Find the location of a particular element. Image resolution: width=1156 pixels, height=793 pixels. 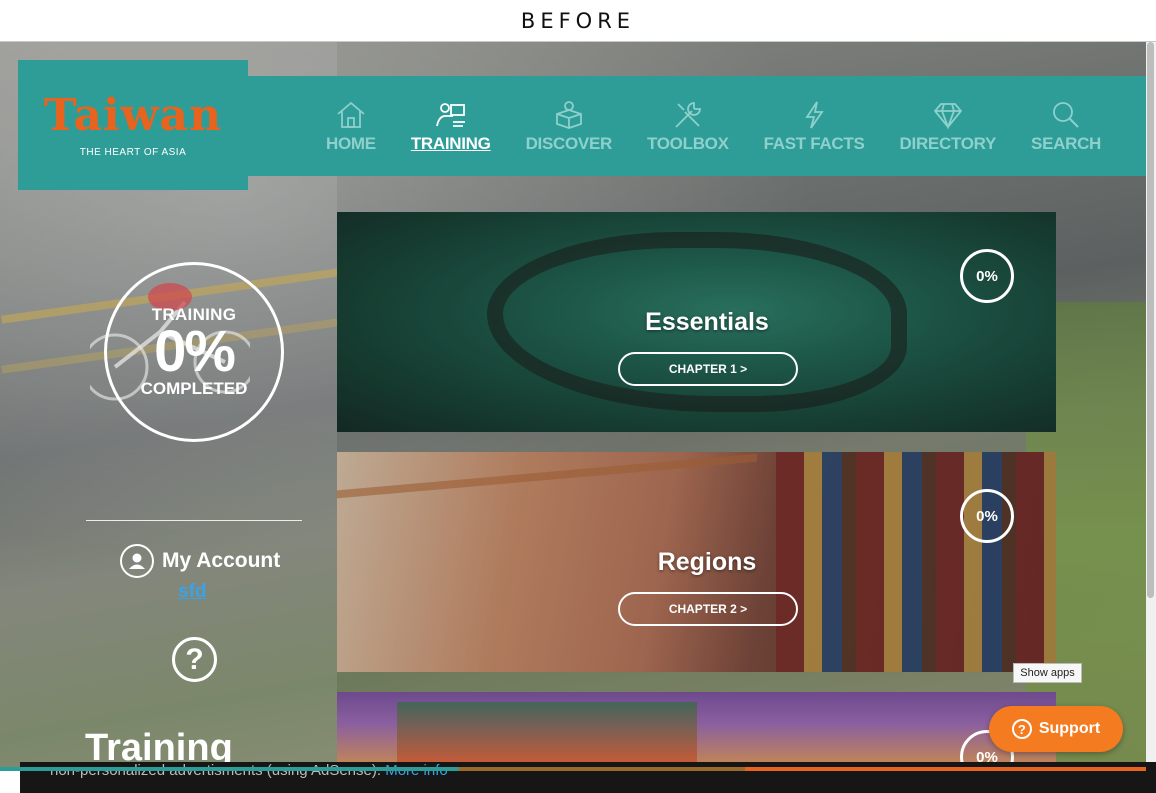

nav-item-discover: DISCOVER is located at coordinates (569, 126).